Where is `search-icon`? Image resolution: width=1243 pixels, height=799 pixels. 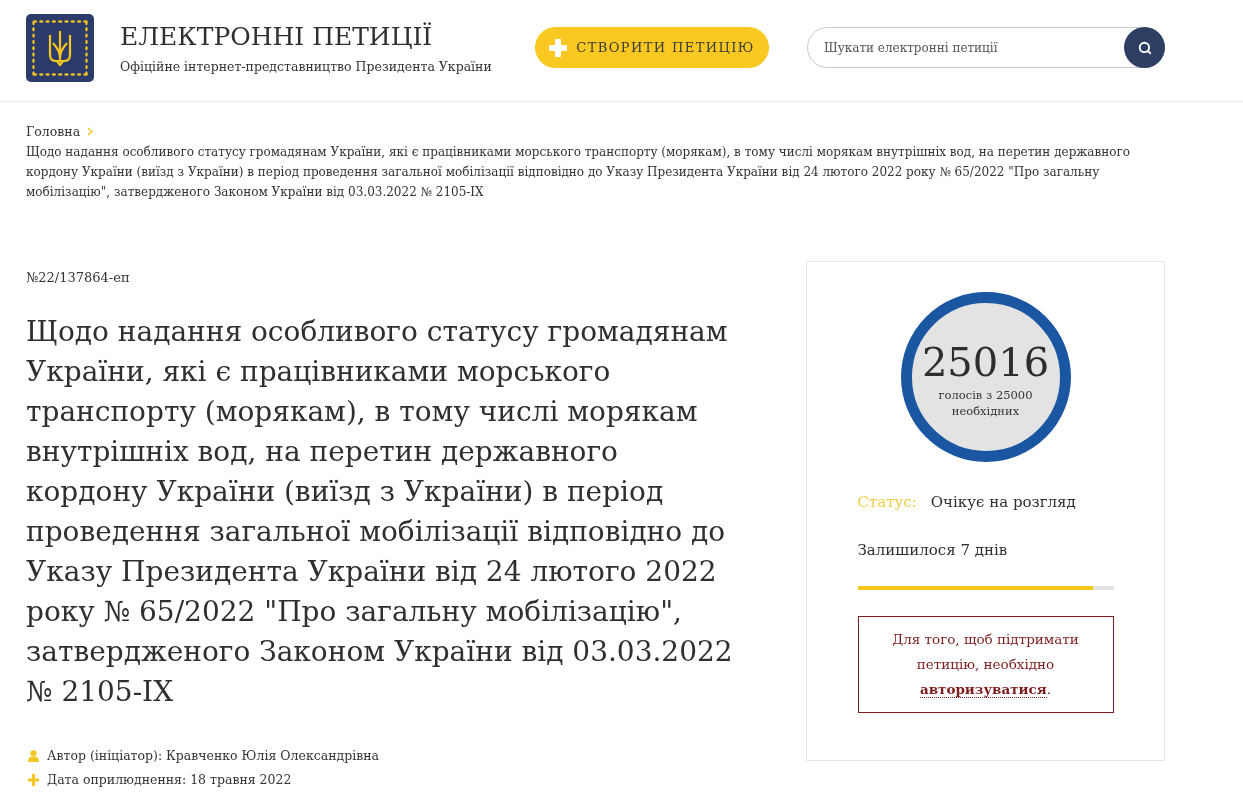 search-icon is located at coordinates (1144, 47).